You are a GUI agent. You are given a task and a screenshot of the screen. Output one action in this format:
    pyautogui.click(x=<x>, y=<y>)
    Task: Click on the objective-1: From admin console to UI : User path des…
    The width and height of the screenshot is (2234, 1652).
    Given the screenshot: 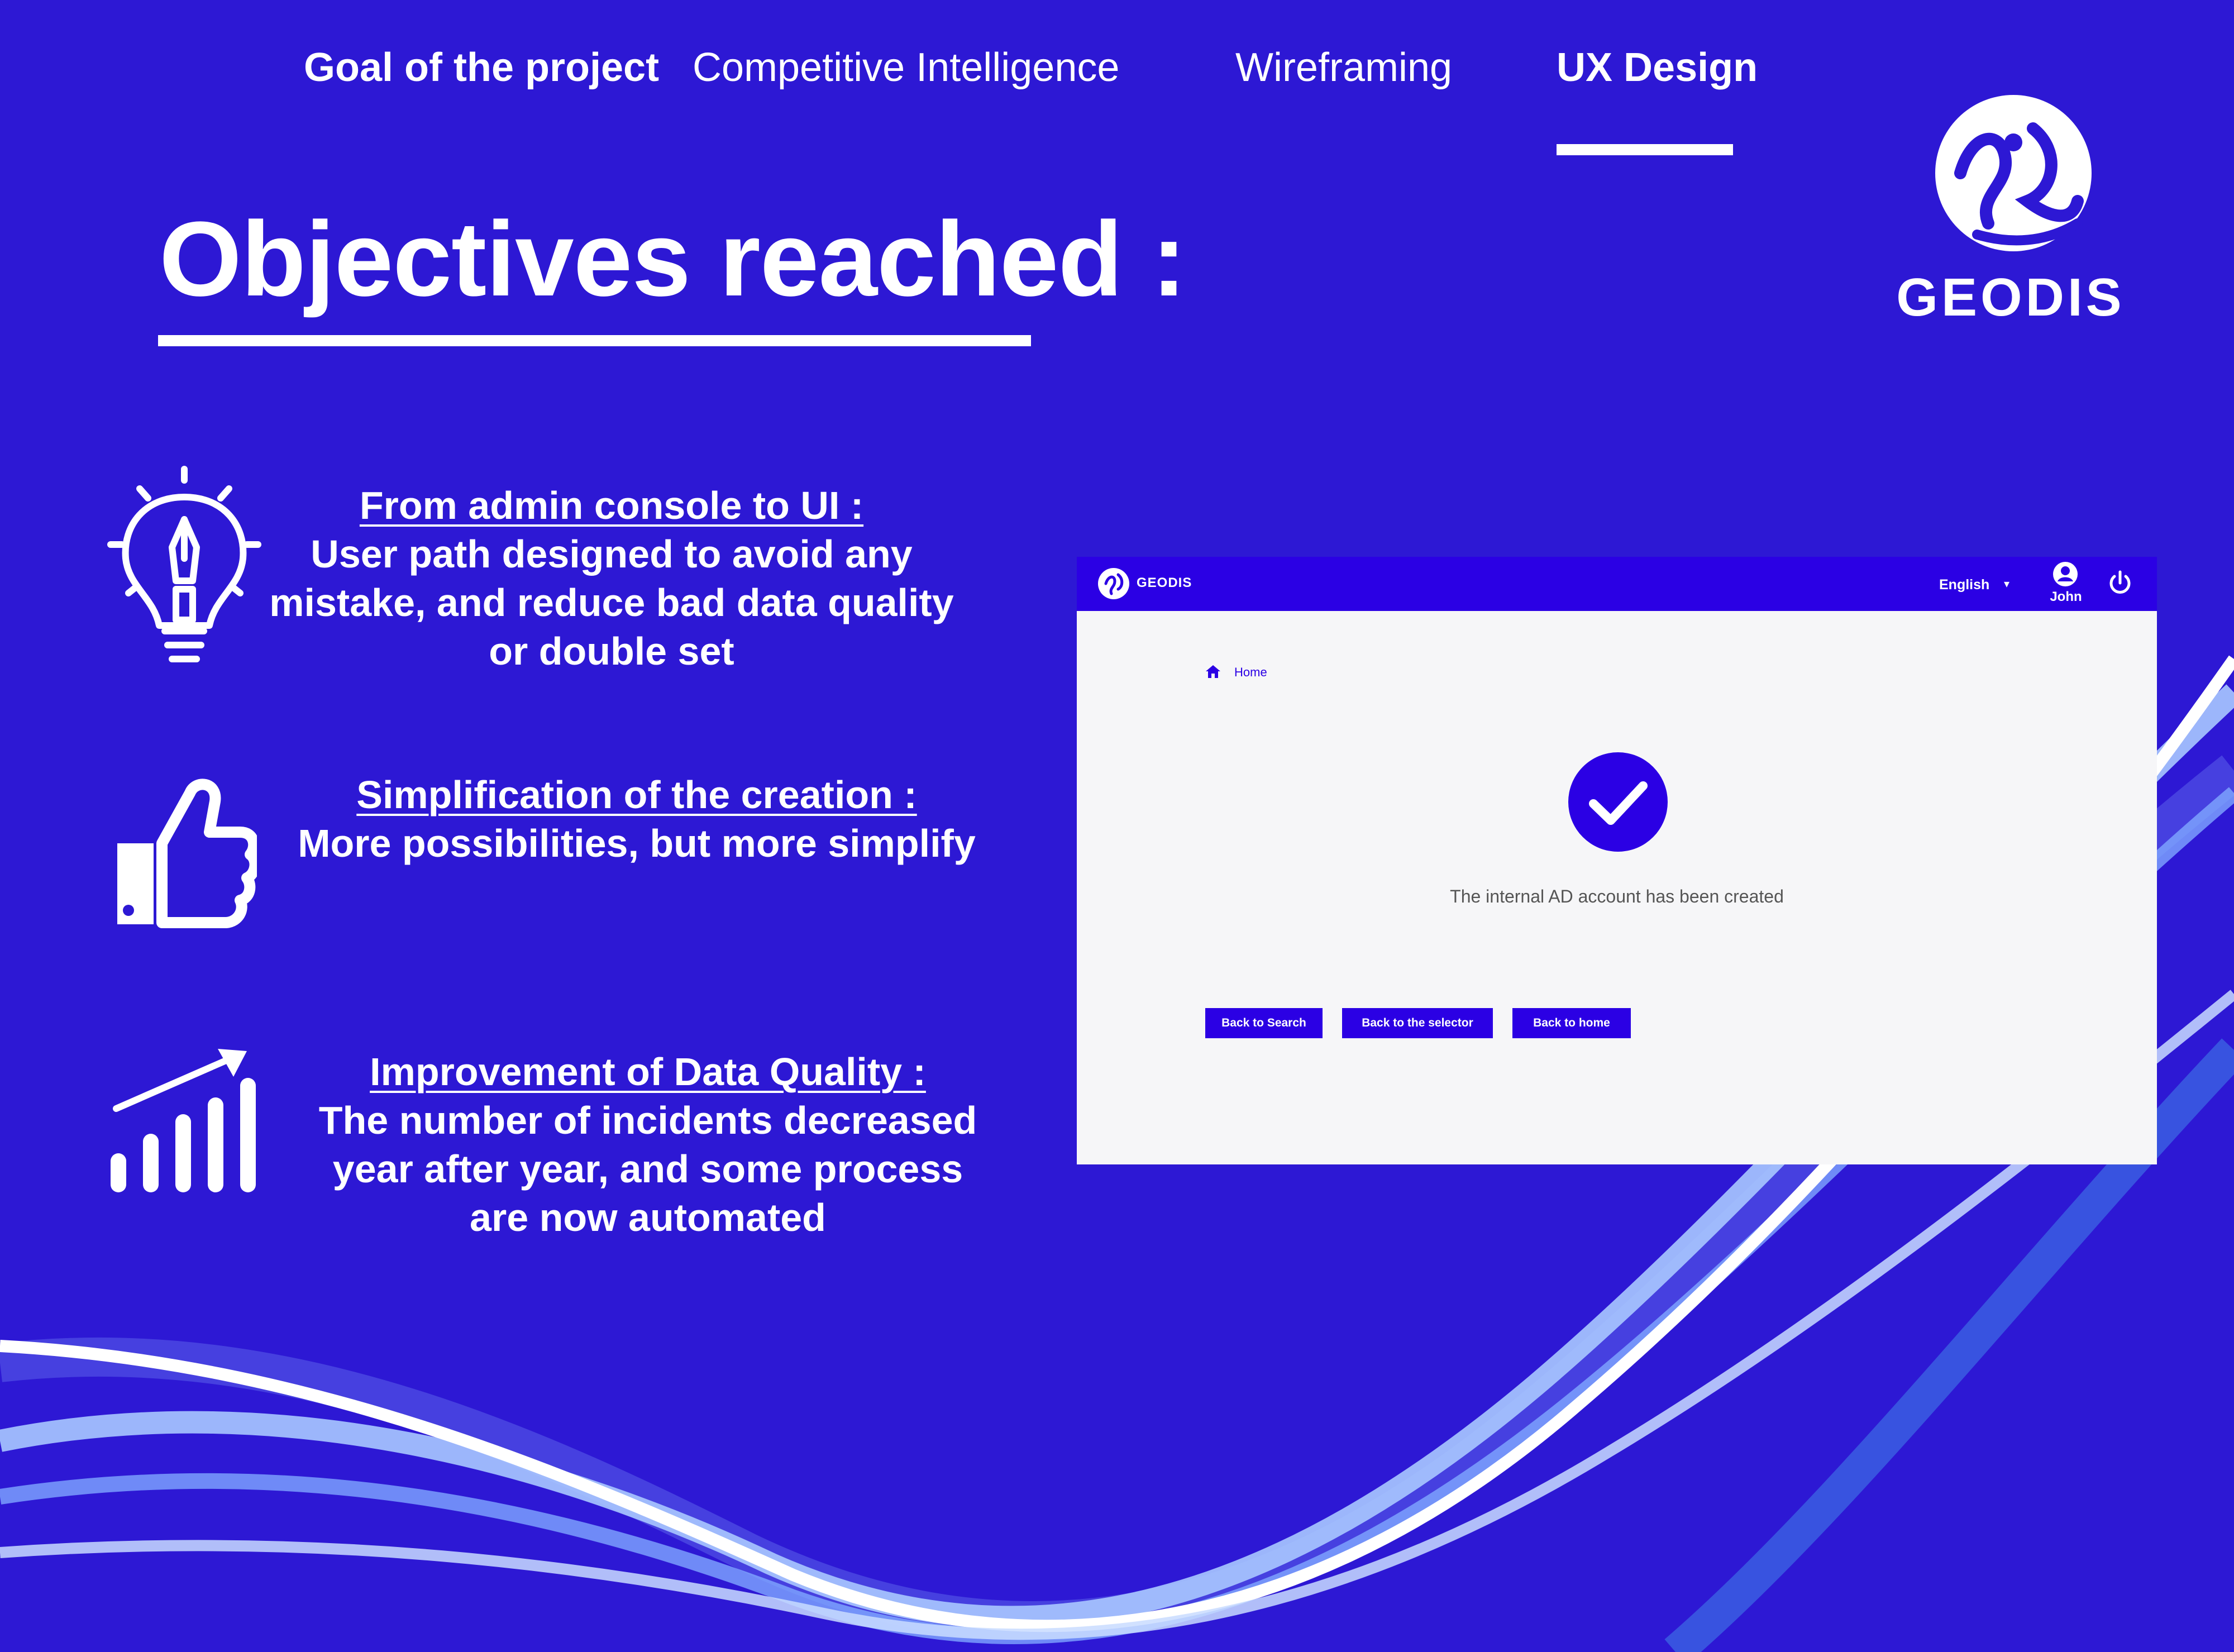 What is the action you would take?
    pyautogui.click(x=611, y=578)
    